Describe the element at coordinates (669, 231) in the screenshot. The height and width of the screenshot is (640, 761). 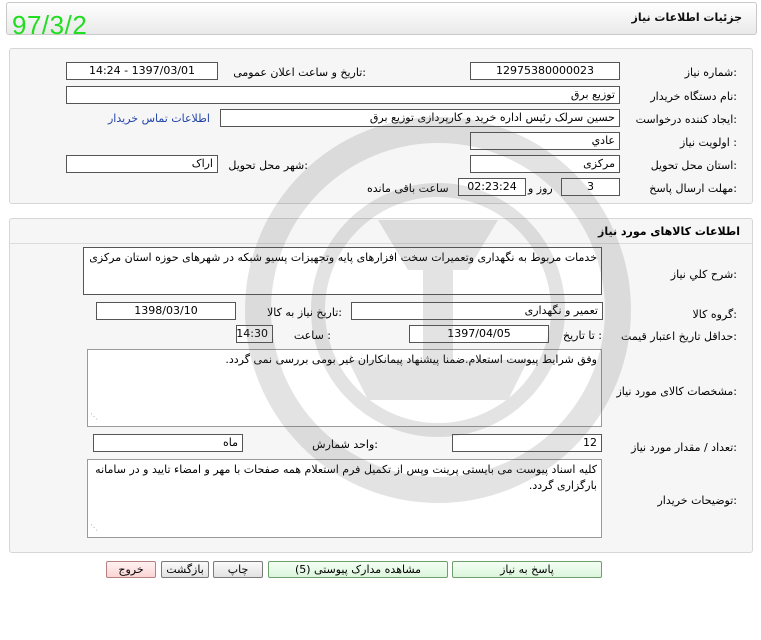
I see `goods-section-title: اطلاعات کالاهای مورد نیاز` at that location.